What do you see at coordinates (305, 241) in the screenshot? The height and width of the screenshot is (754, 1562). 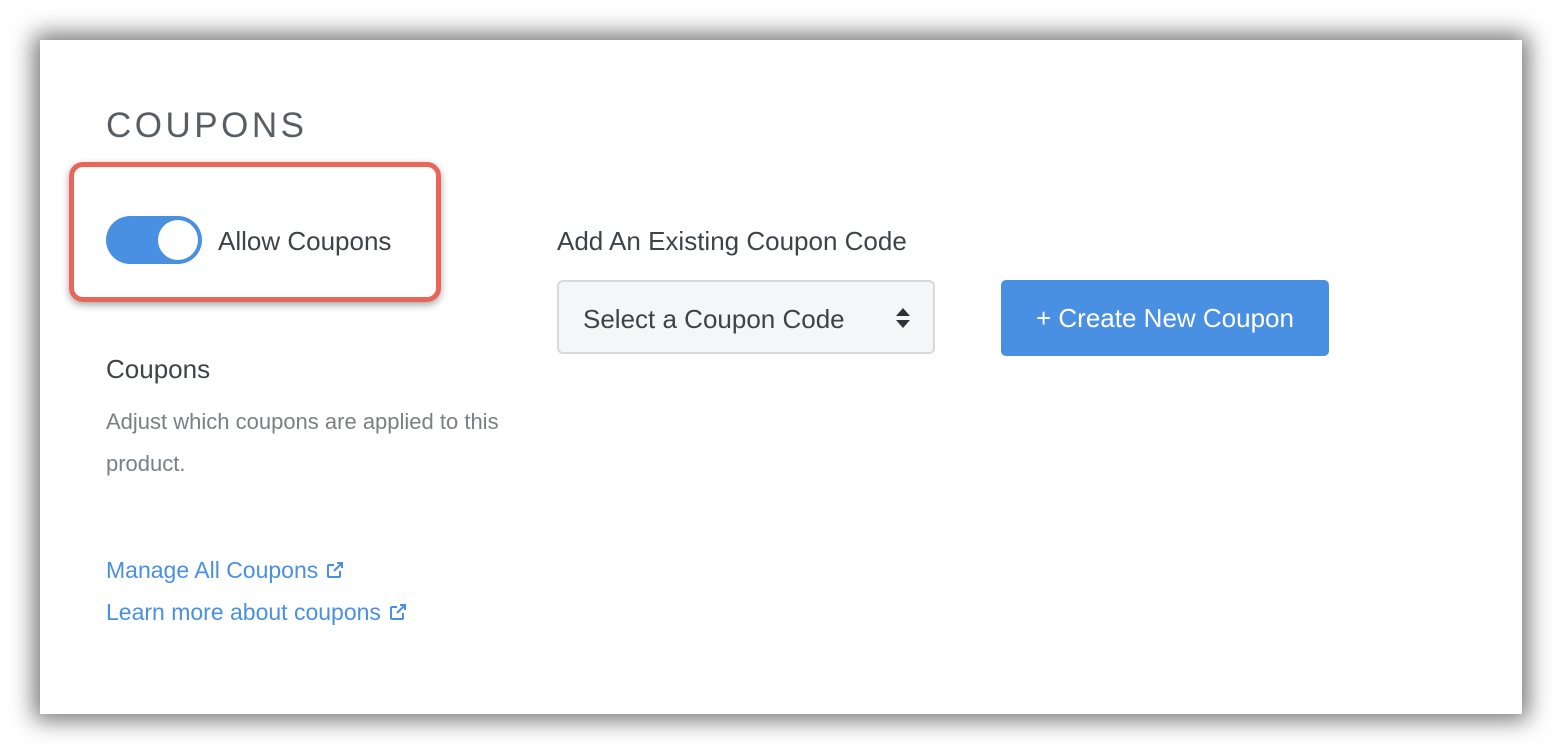 I see `allow-coupons-label: Allow Coupons` at bounding box center [305, 241].